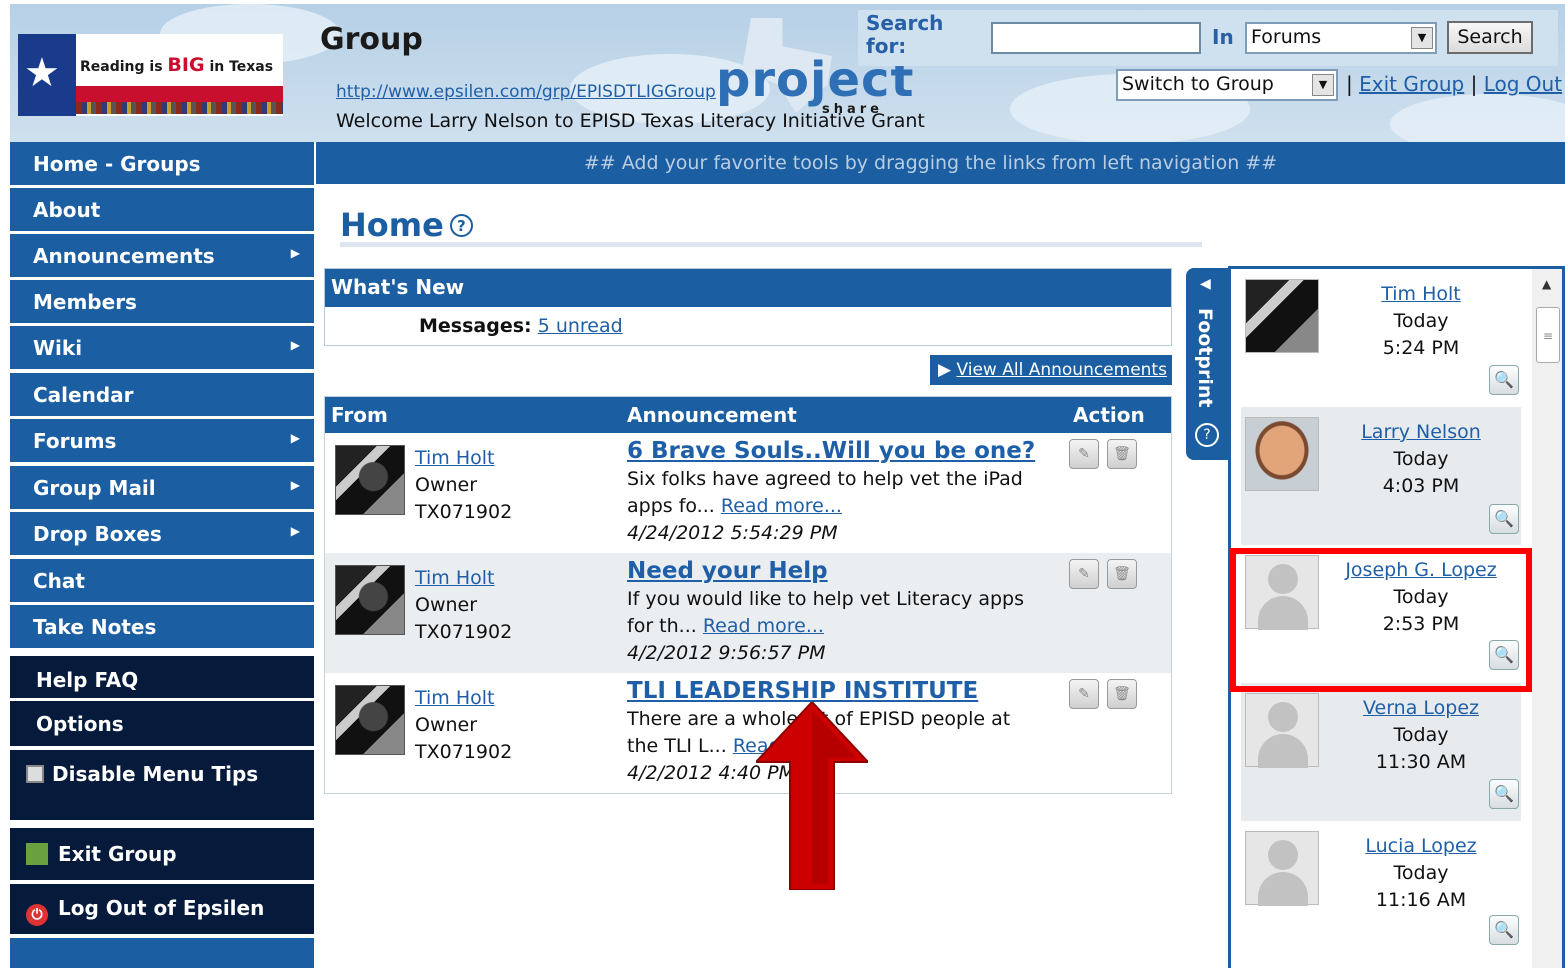 This screenshot has width=1565, height=968. Describe the element at coordinates (162, 677) in the screenshot. I see `nav-help-faq: Help FAQ` at that location.